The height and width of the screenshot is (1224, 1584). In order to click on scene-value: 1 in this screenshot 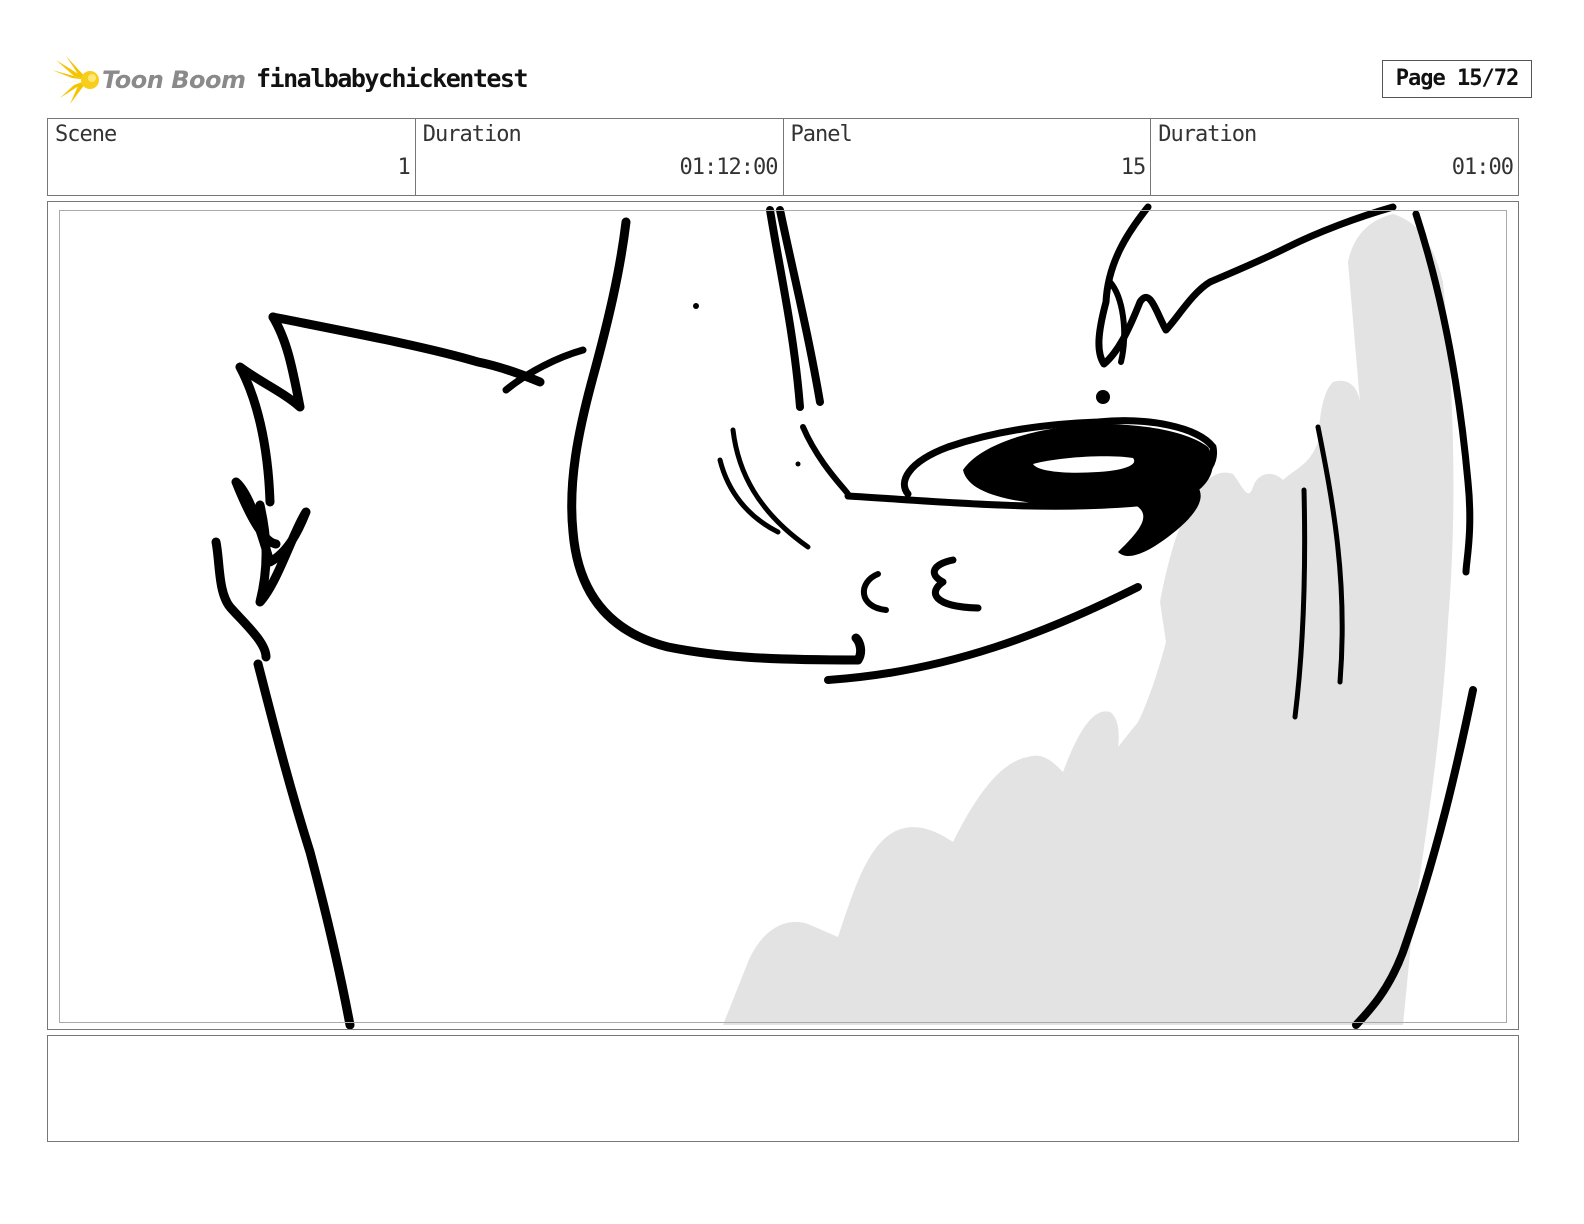, I will do `click(404, 167)`.